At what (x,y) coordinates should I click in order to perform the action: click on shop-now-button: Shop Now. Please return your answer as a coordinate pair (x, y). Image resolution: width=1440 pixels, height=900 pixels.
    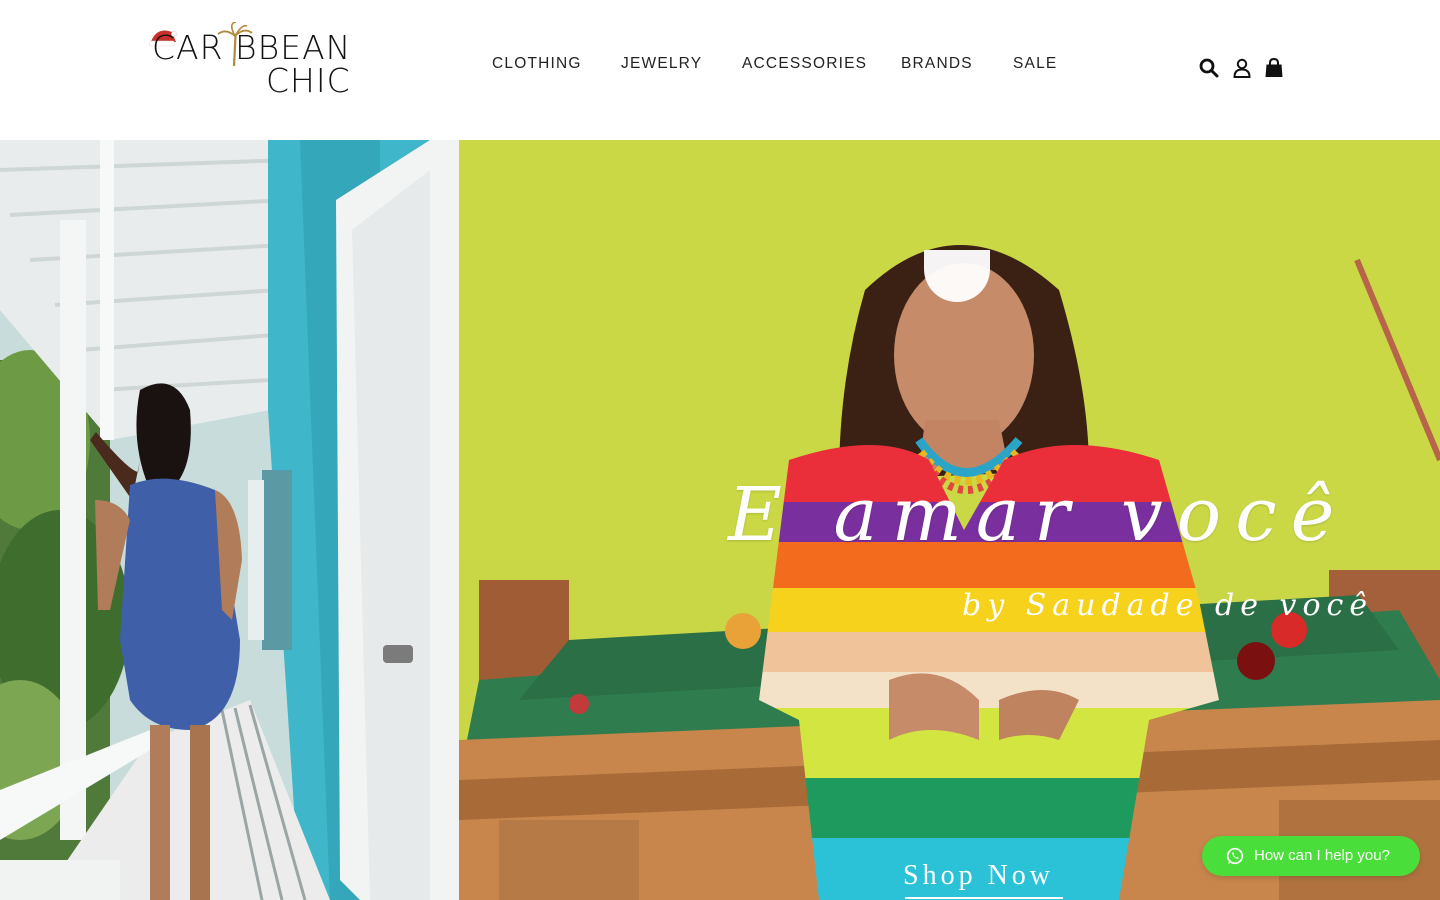
    Looking at the image, I should click on (978, 876).